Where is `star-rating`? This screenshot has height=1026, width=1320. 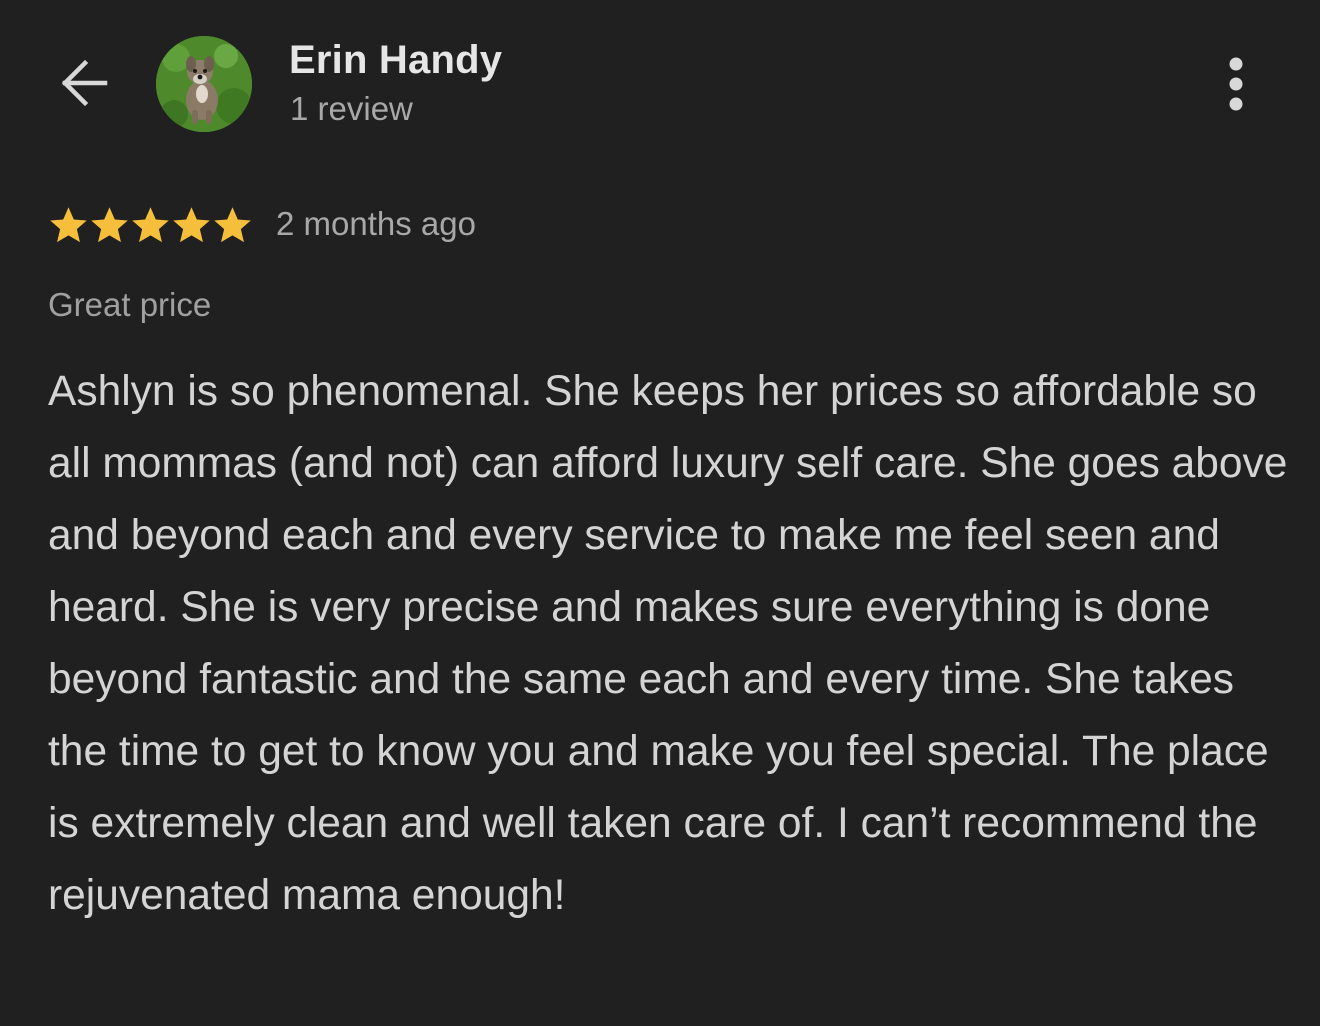
star-rating is located at coordinates (150, 225).